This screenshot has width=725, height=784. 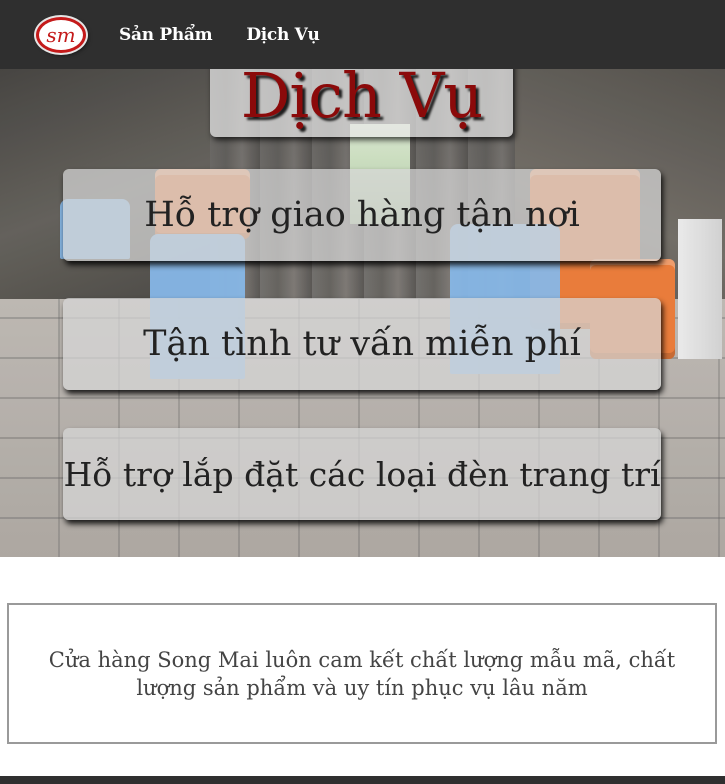 I want to click on nav-link-services: Dịch Vụ, so click(x=283, y=35).